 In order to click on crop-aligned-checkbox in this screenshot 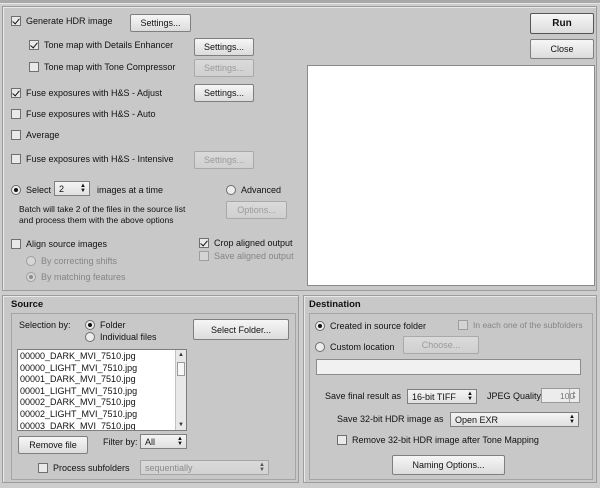, I will do `click(204, 243)`.